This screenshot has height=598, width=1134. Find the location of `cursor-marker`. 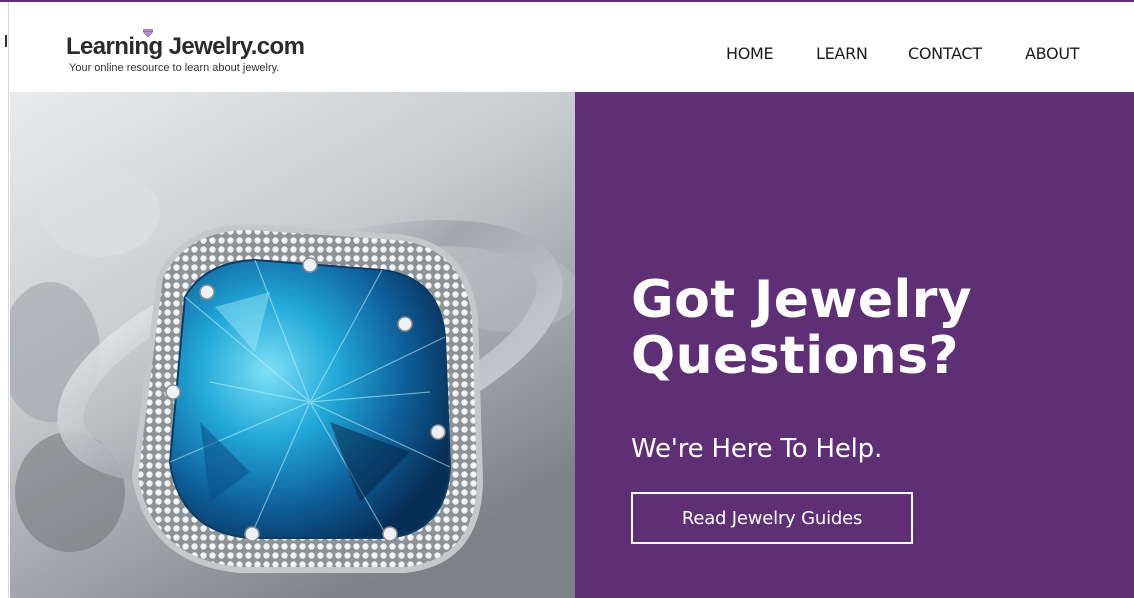

cursor-marker is located at coordinates (6, 41).